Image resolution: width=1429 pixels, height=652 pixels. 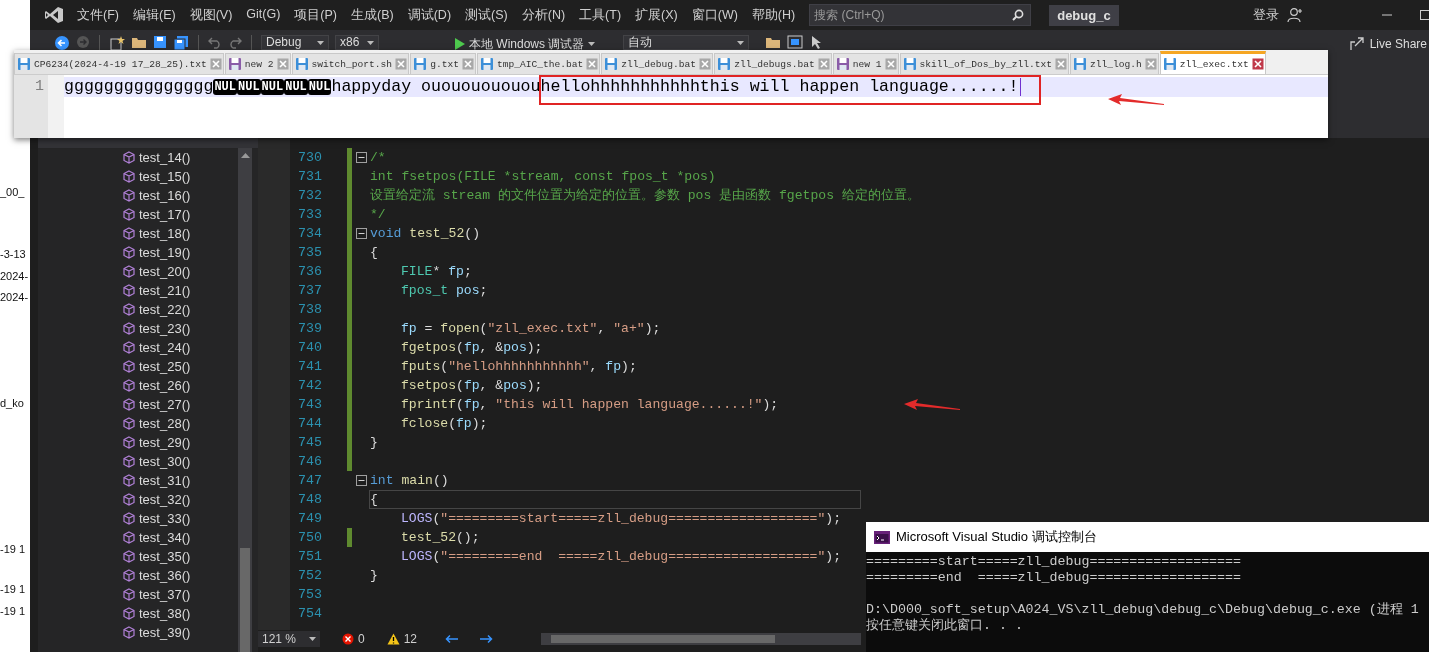 What do you see at coordinates (357, 42) in the screenshot?
I see `platform-dropdown: x86` at bounding box center [357, 42].